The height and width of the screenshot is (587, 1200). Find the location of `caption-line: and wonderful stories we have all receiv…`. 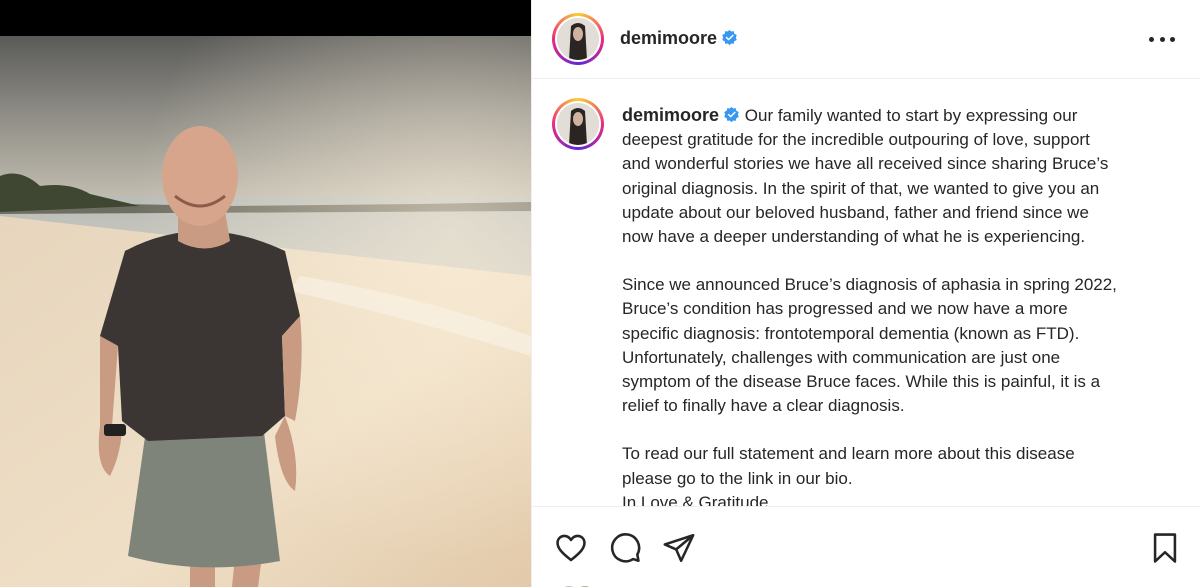

caption-line: and wonderful stories we have all receiv… is located at coordinates (865, 164).